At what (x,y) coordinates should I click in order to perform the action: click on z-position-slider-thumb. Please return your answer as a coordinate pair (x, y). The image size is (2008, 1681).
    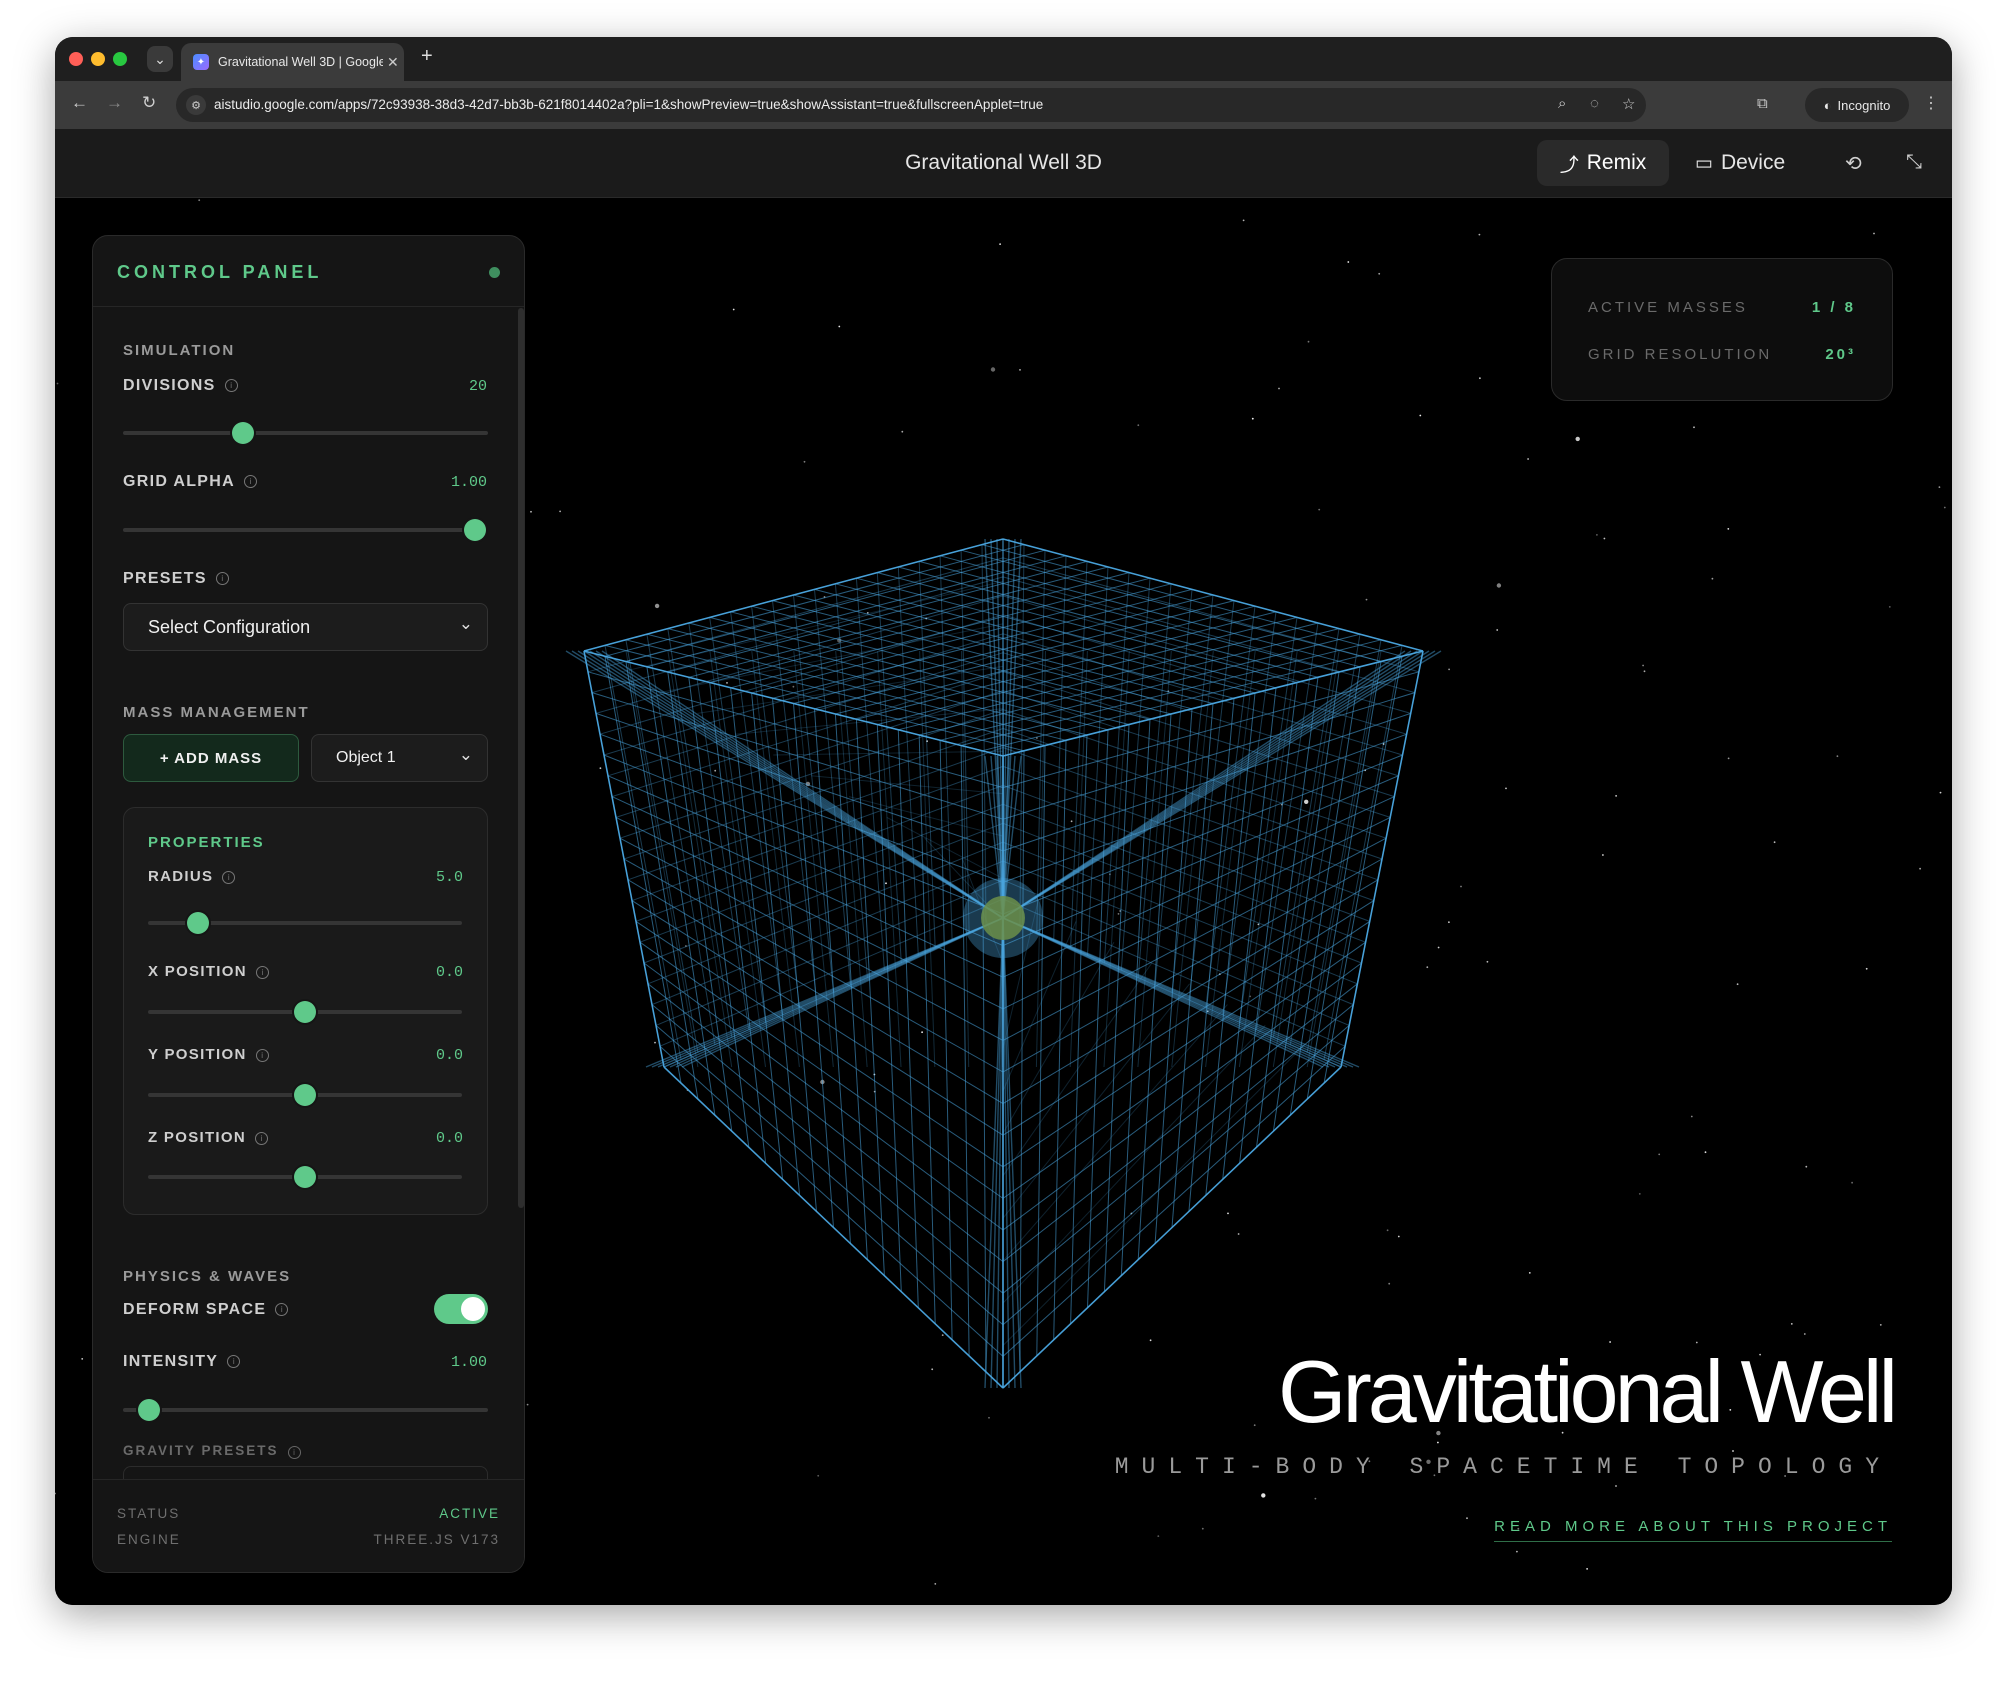
    Looking at the image, I should click on (305, 1177).